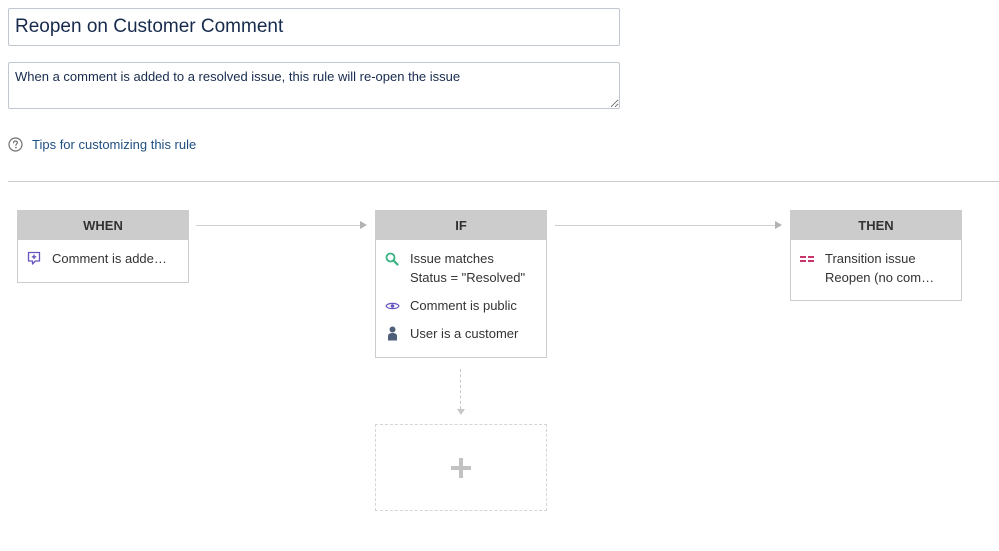  Describe the element at coordinates (468, 277) in the screenshot. I see `issue-matches-jql: Status = "Resolved"` at that location.